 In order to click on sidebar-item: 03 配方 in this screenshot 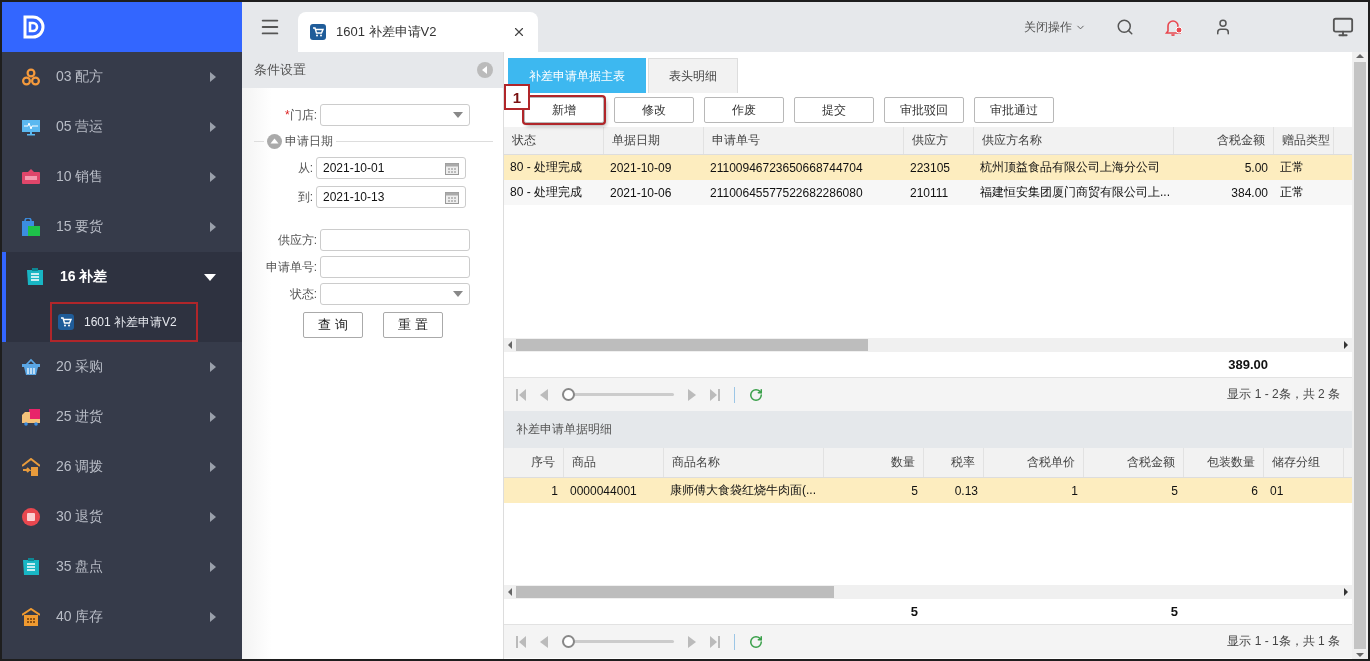, I will do `click(122, 77)`.